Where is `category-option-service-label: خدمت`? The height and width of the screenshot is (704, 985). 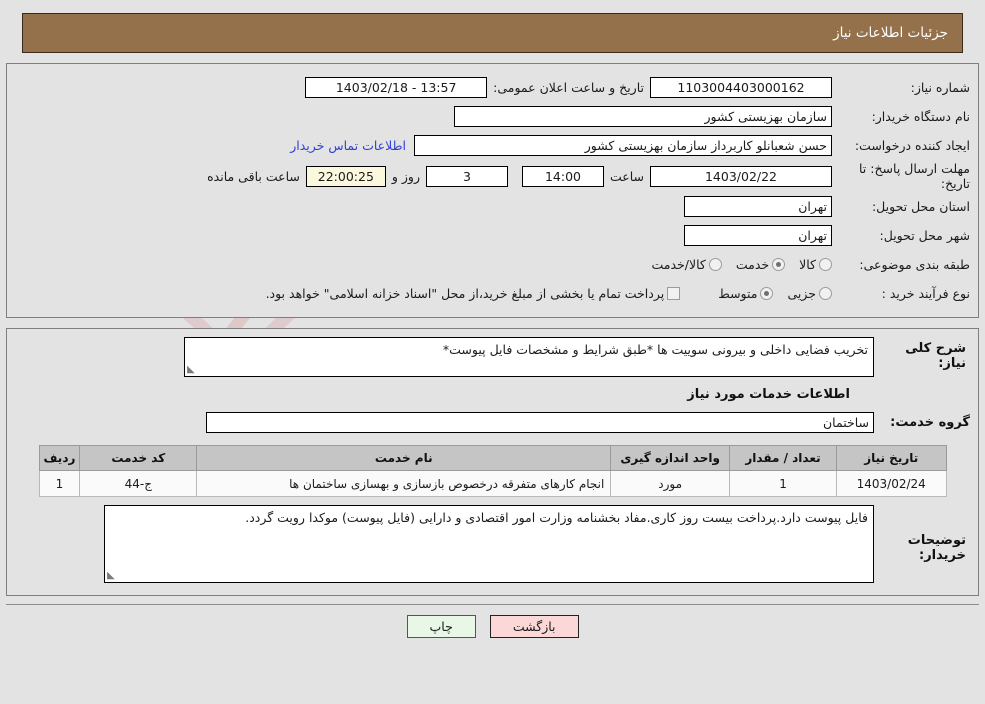 category-option-service-label: خدمت is located at coordinates (752, 264).